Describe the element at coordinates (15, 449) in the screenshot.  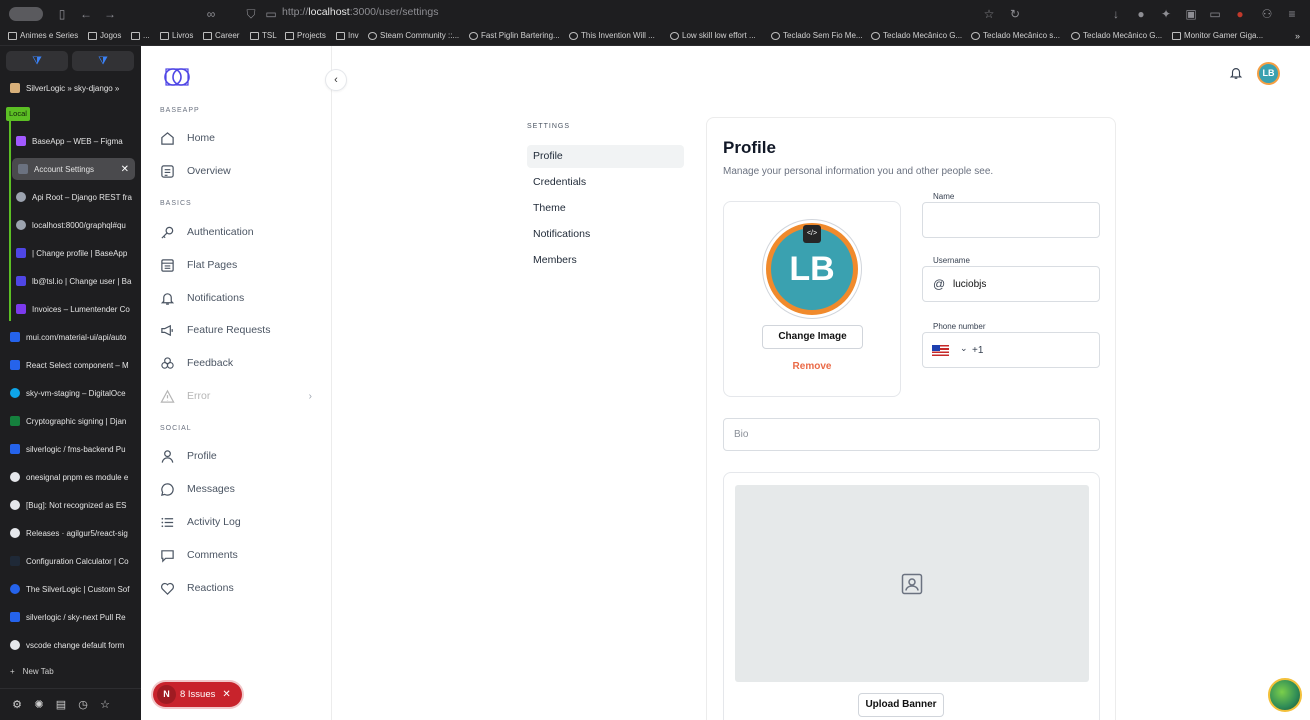
I see `favicon-icon` at that location.